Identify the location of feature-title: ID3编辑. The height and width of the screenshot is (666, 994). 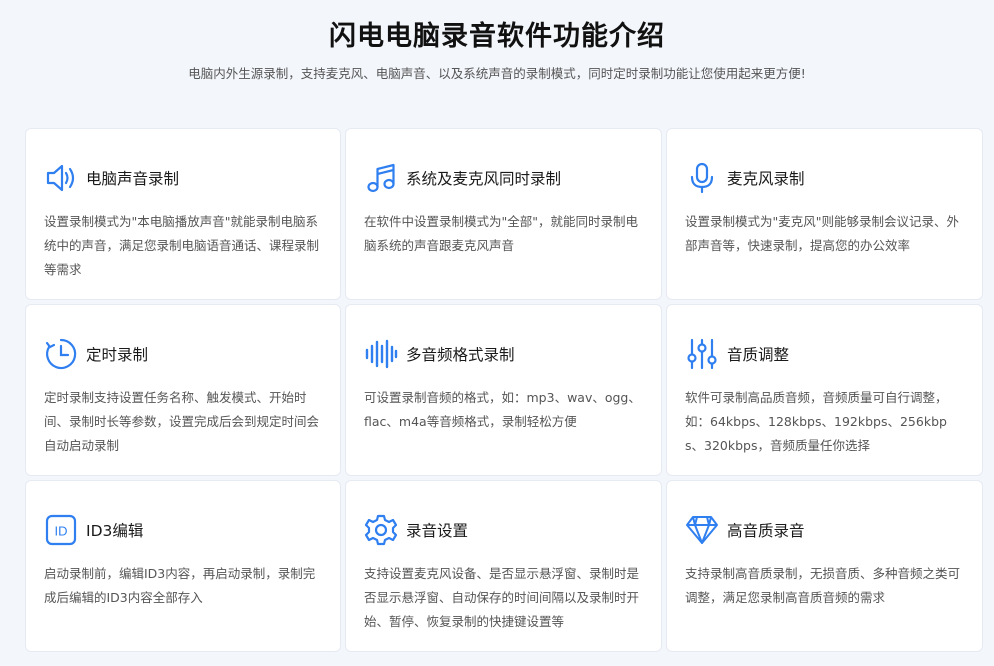
(115, 531).